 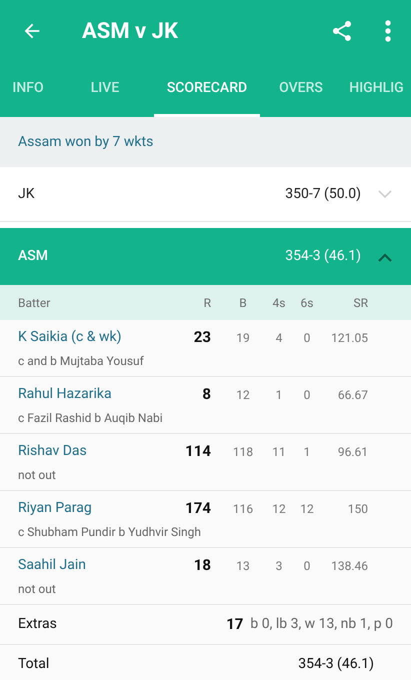 What do you see at coordinates (307, 303) in the screenshot?
I see `column-header: 6s` at bounding box center [307, 303].